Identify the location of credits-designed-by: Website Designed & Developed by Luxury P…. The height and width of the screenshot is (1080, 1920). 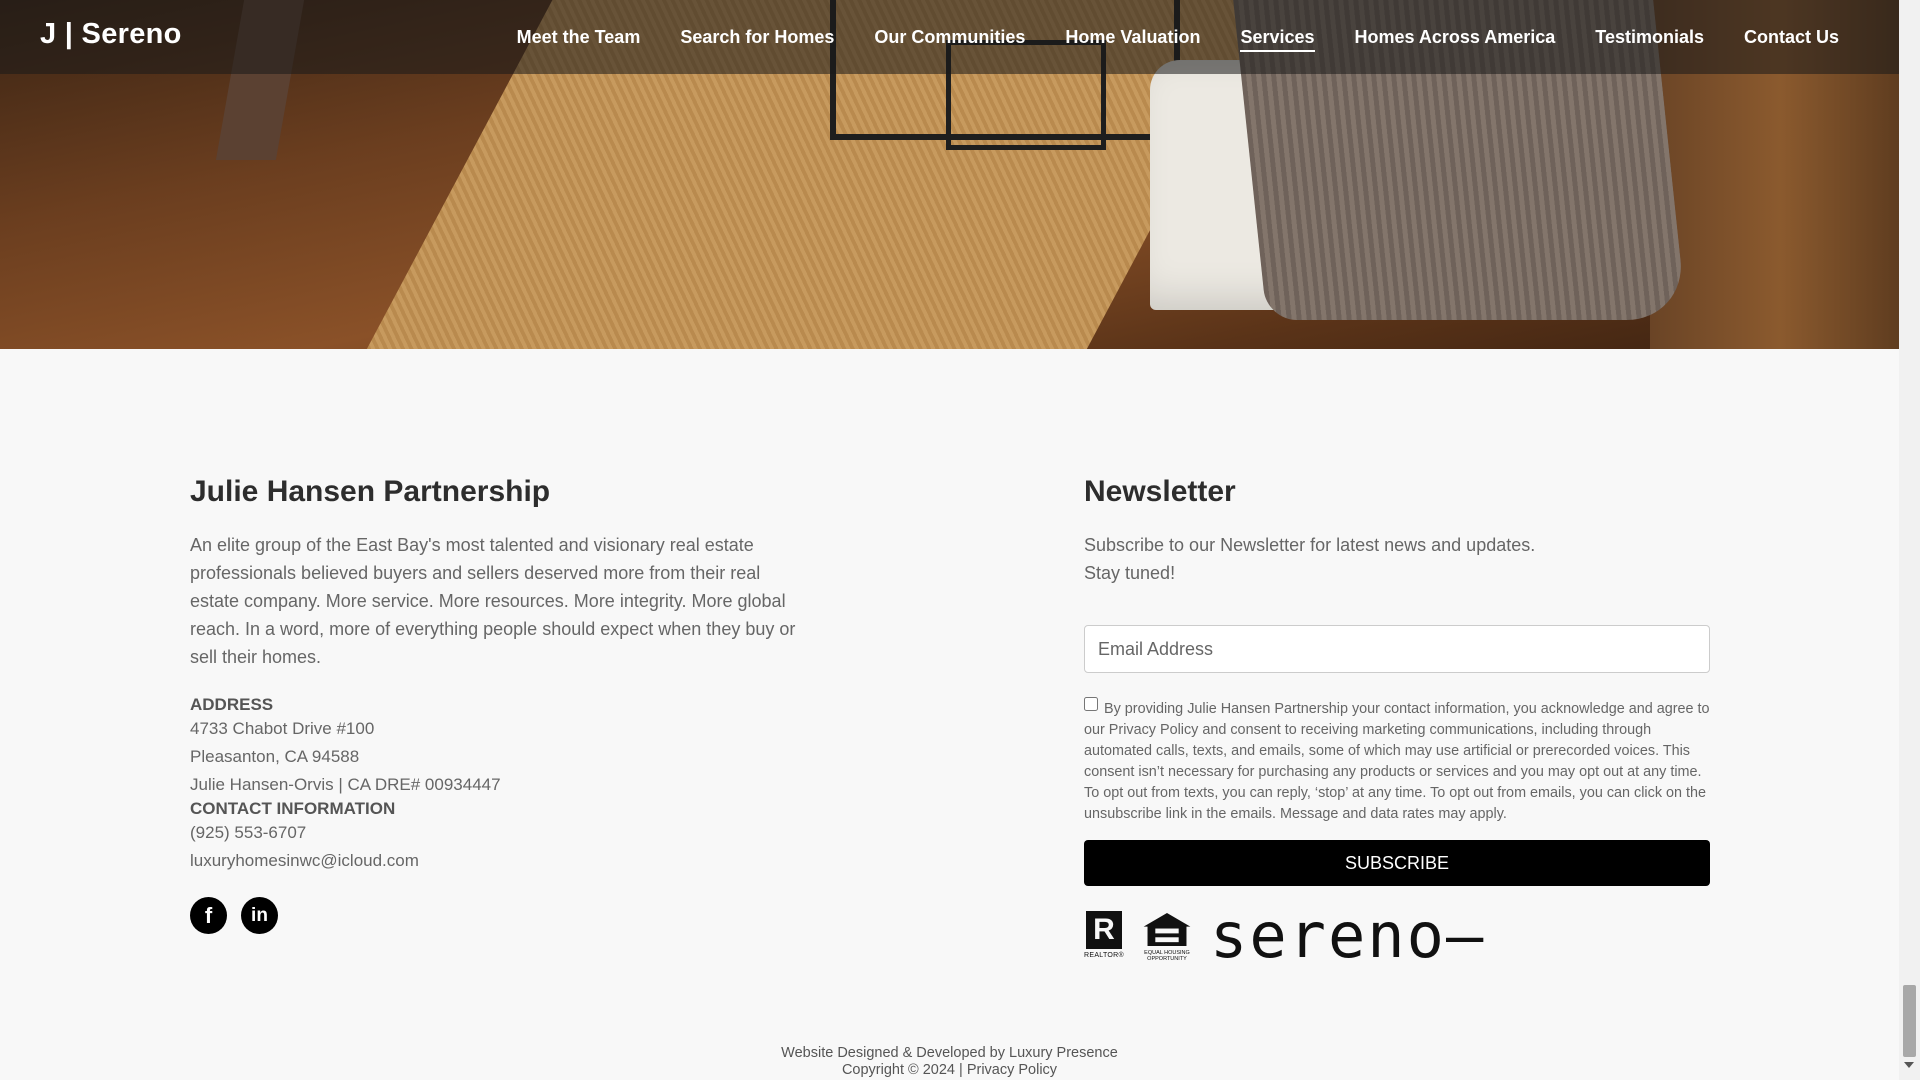
(949, 1053).